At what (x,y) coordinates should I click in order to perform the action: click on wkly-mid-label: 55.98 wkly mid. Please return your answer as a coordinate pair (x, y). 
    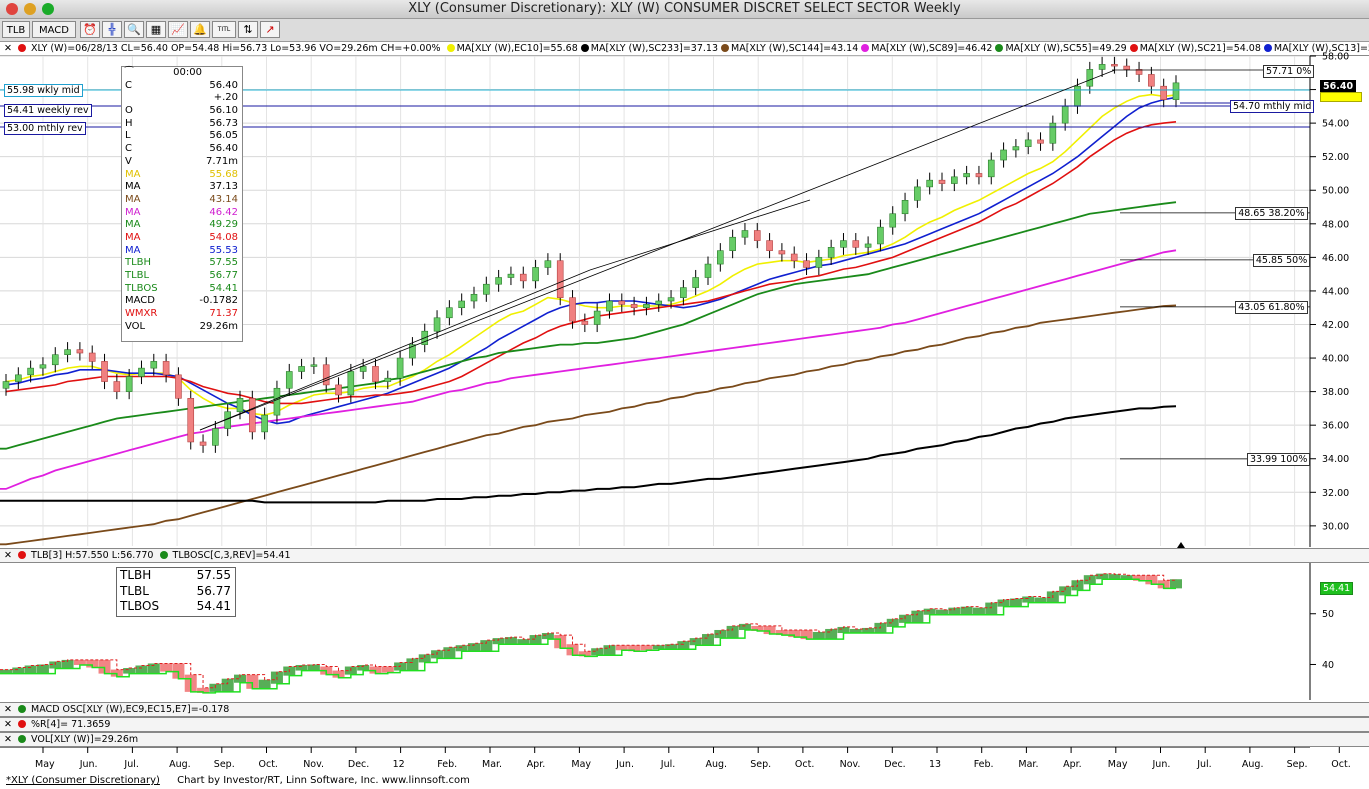
    Looking at the image, I should click on (43, 90).